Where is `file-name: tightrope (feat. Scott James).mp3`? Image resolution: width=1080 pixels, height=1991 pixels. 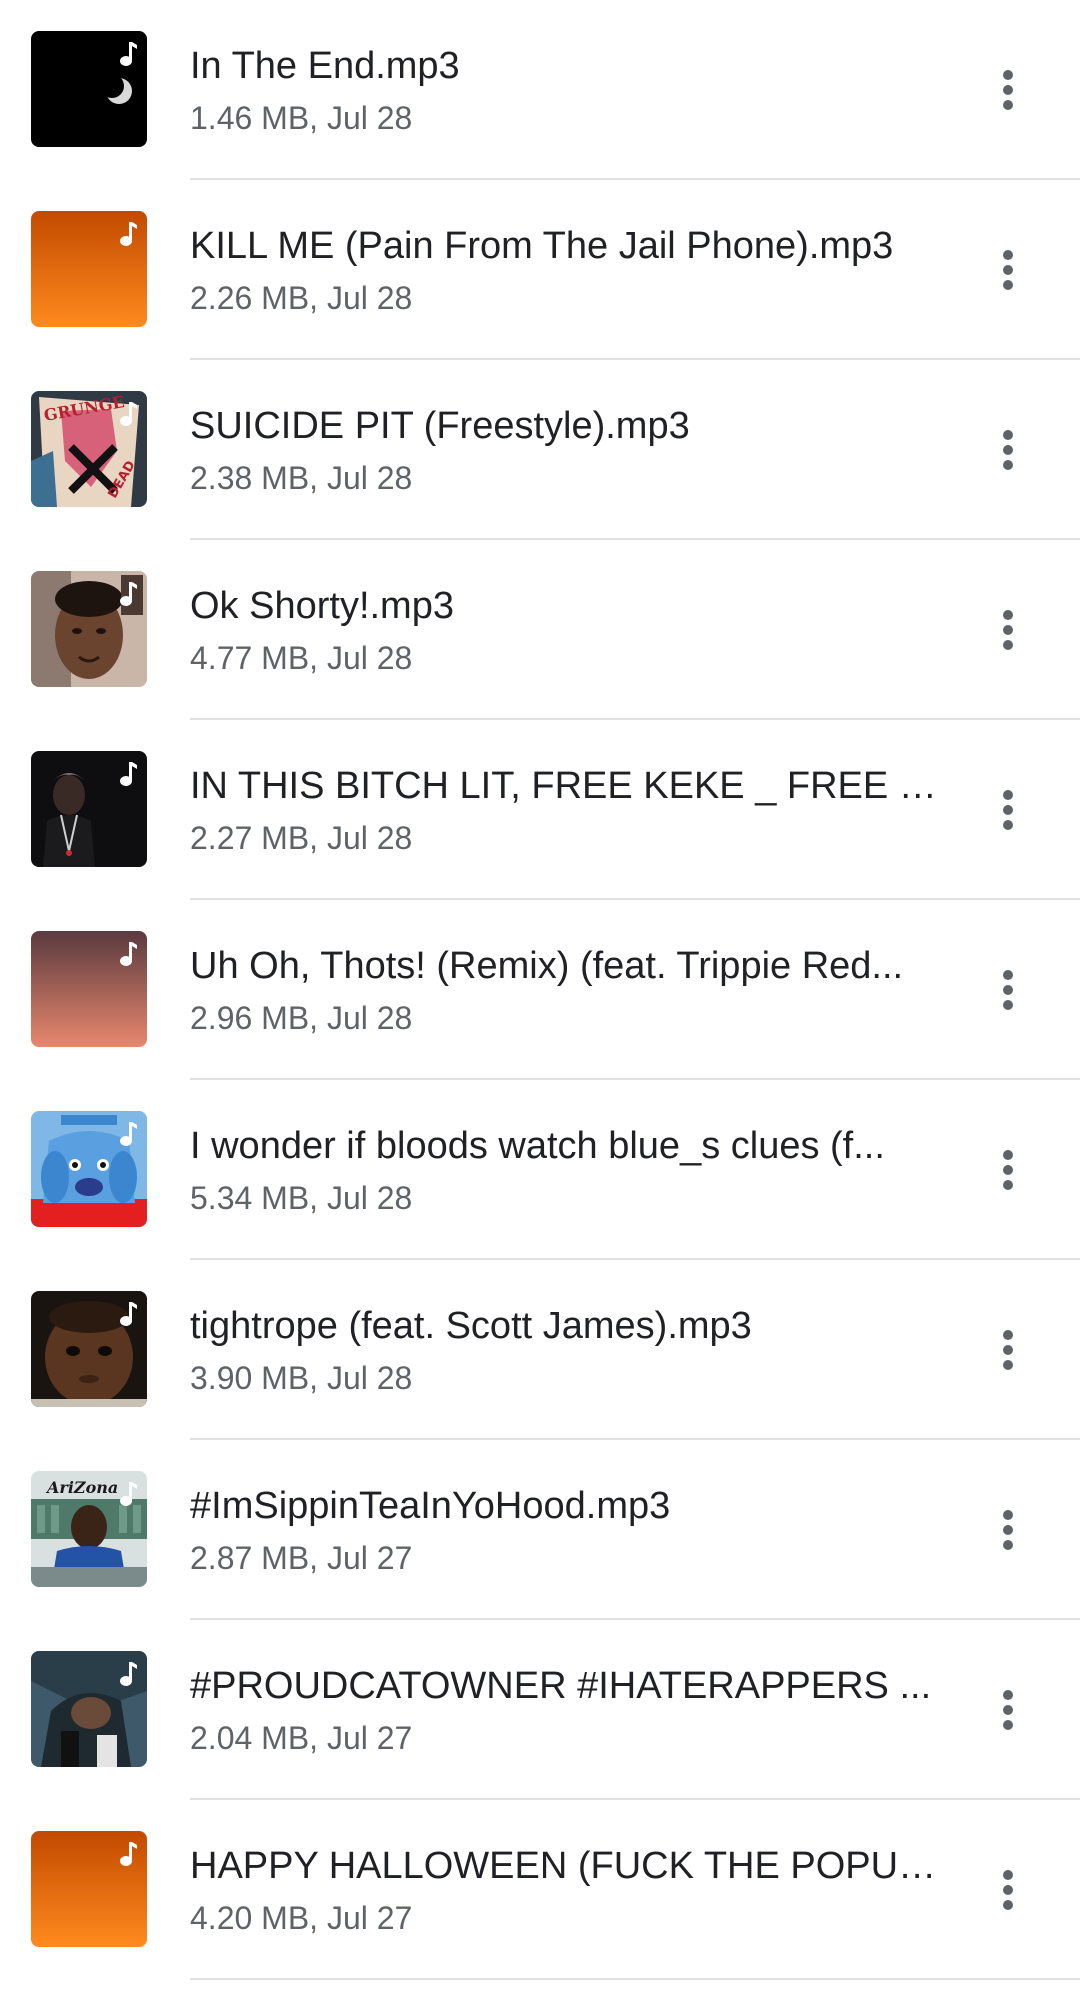 file-name: tightrope (feat. Scott James).mp3 is located at coordinates (471, 1326).